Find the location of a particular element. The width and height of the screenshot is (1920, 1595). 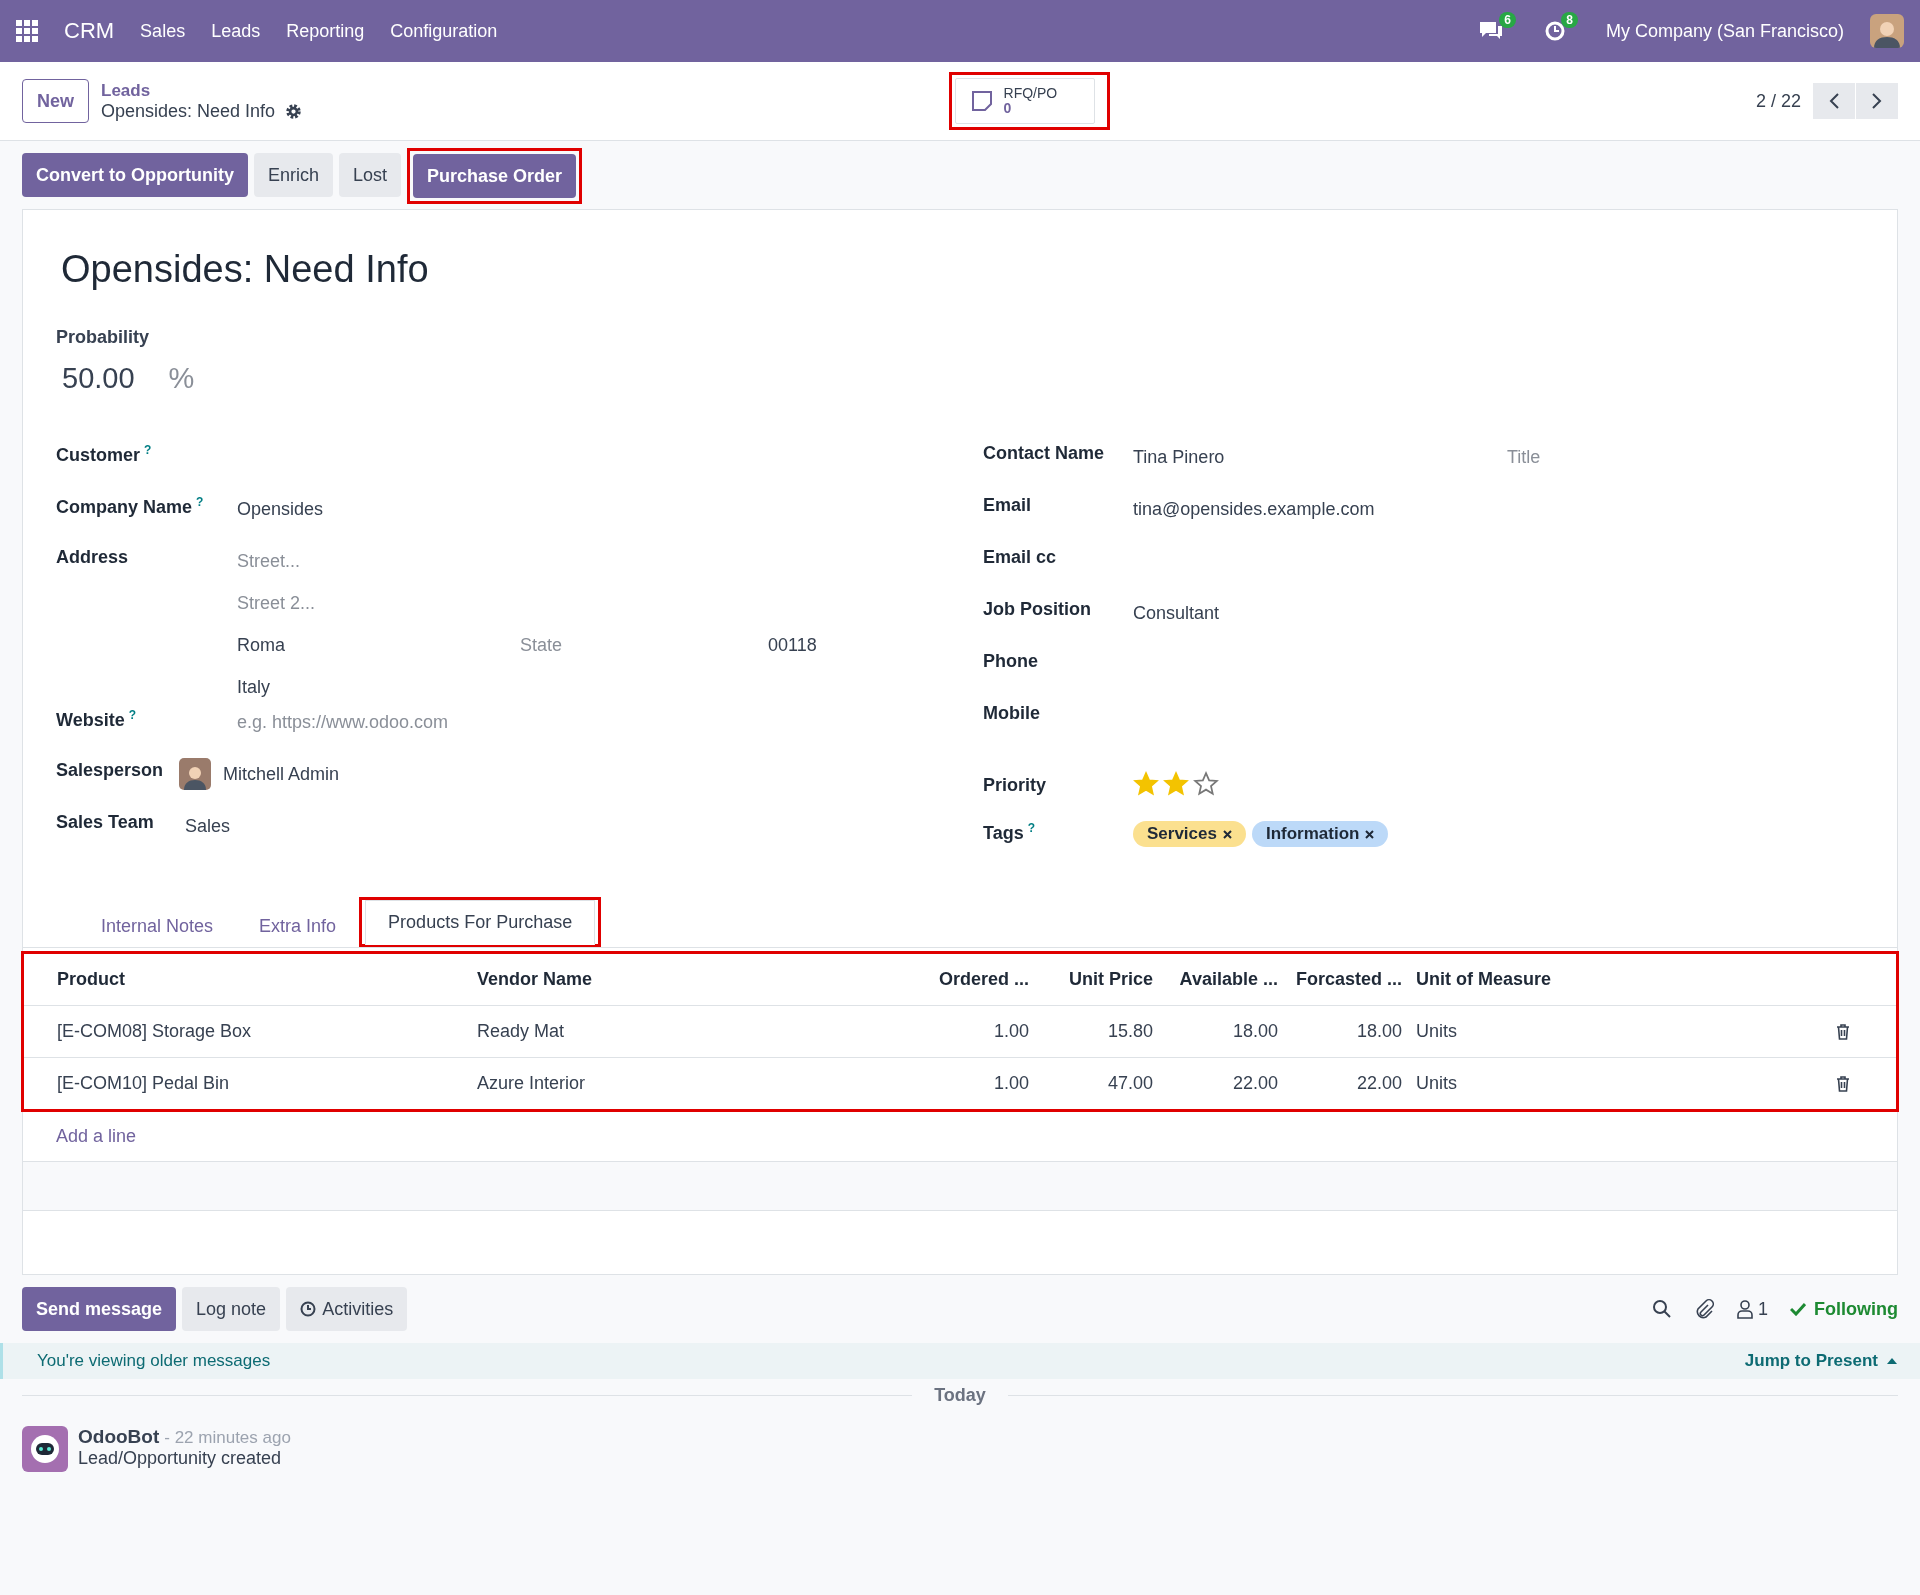

column-header: Unit Price is located at coordinates (1091, 979).